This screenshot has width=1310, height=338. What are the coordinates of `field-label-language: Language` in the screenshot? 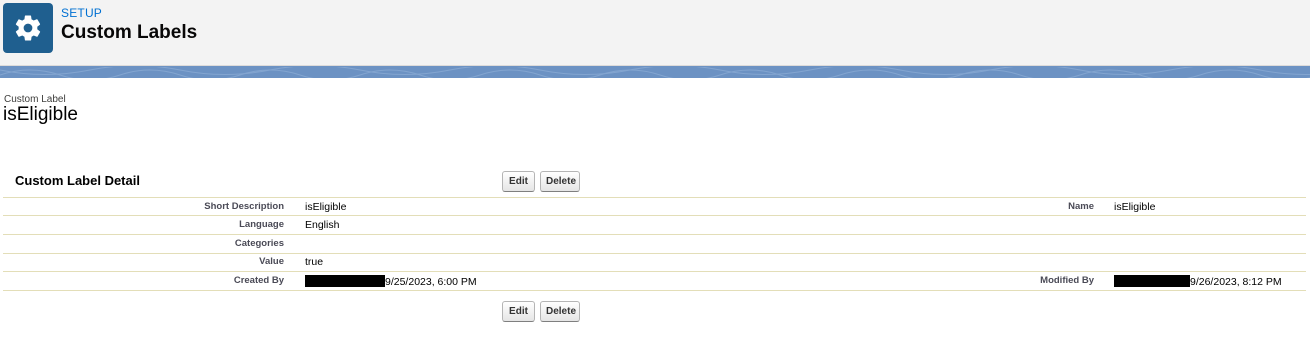 It's located at (261, 224).